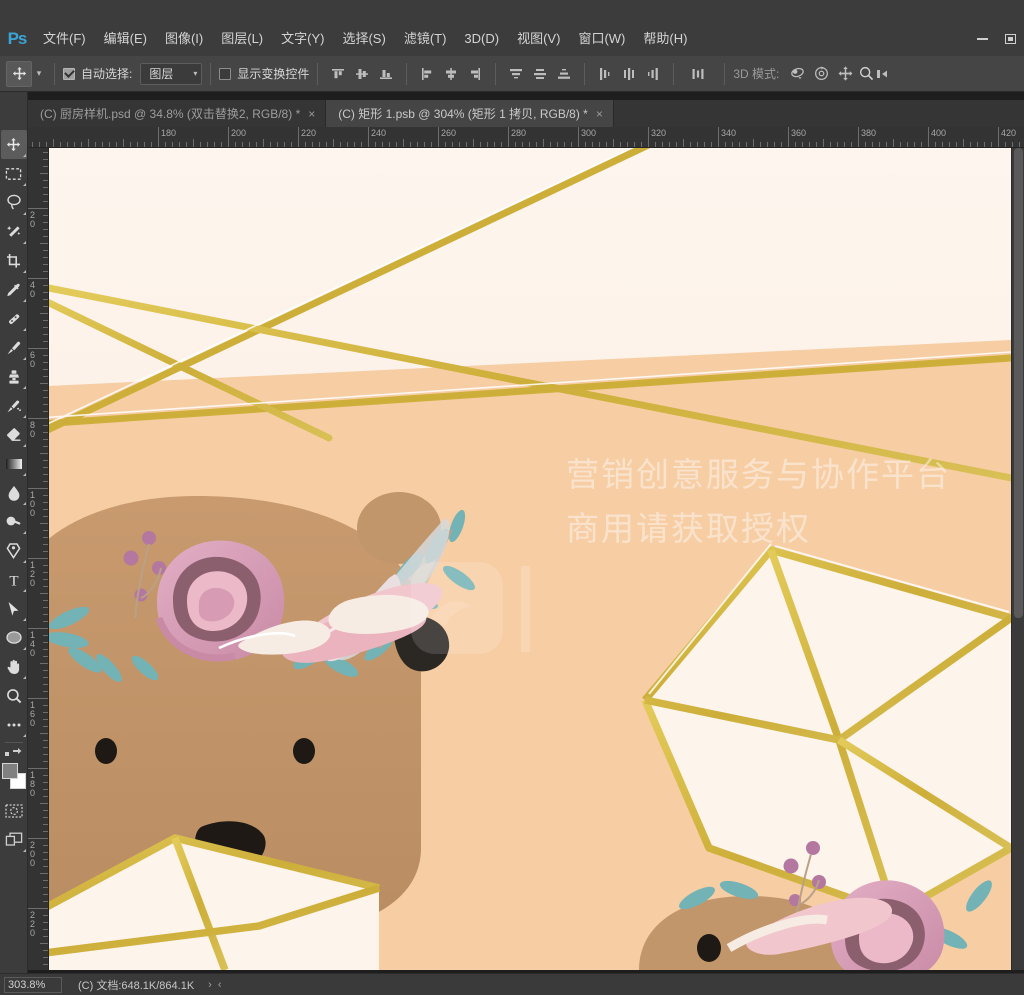  I want to click on distribute-top-edges-icon, so click(516, 74).